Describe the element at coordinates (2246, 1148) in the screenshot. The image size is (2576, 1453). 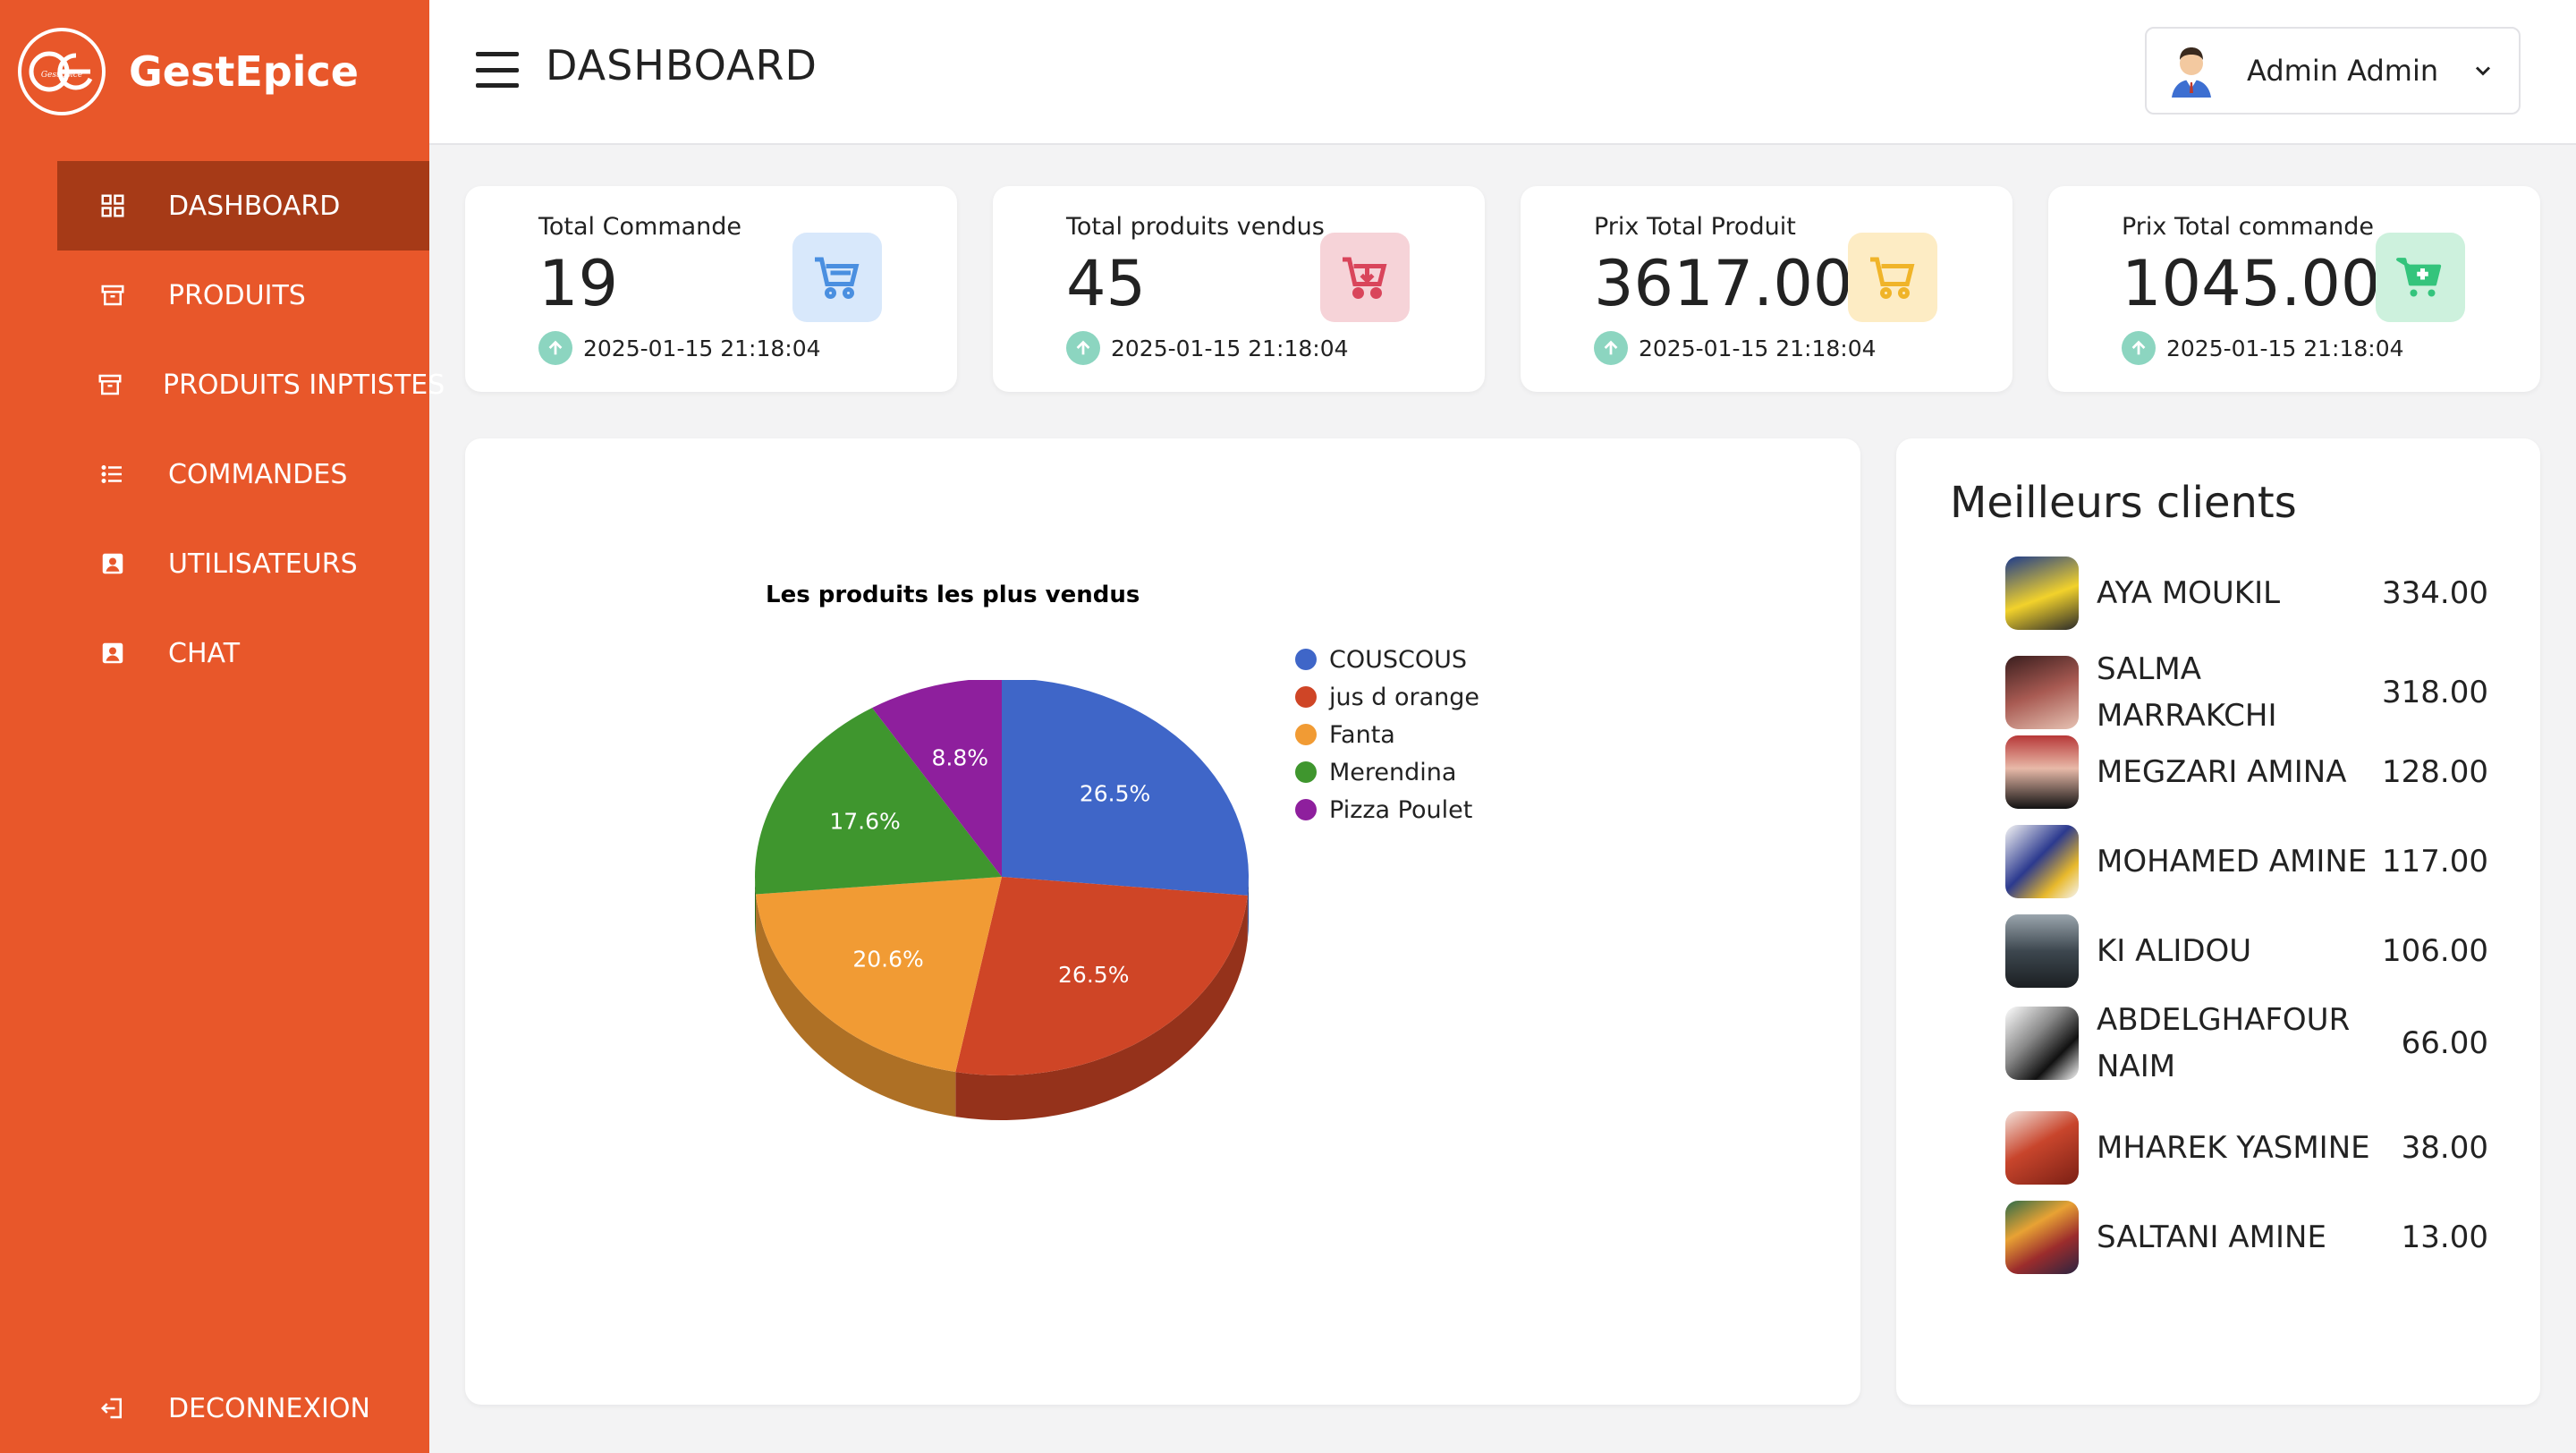
I see `client-row: MHAREK YASMINE 38.00` at that location.